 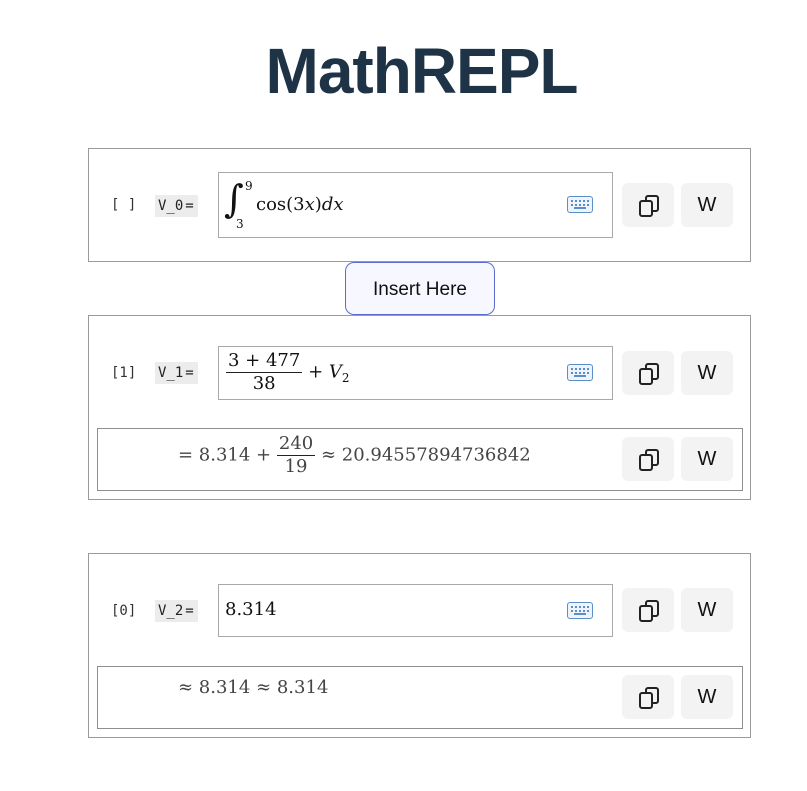 What do you see at coordinates (296, 455) in the screenshot?
I see `fraction: 240 19` at bounding box center [296, 455].